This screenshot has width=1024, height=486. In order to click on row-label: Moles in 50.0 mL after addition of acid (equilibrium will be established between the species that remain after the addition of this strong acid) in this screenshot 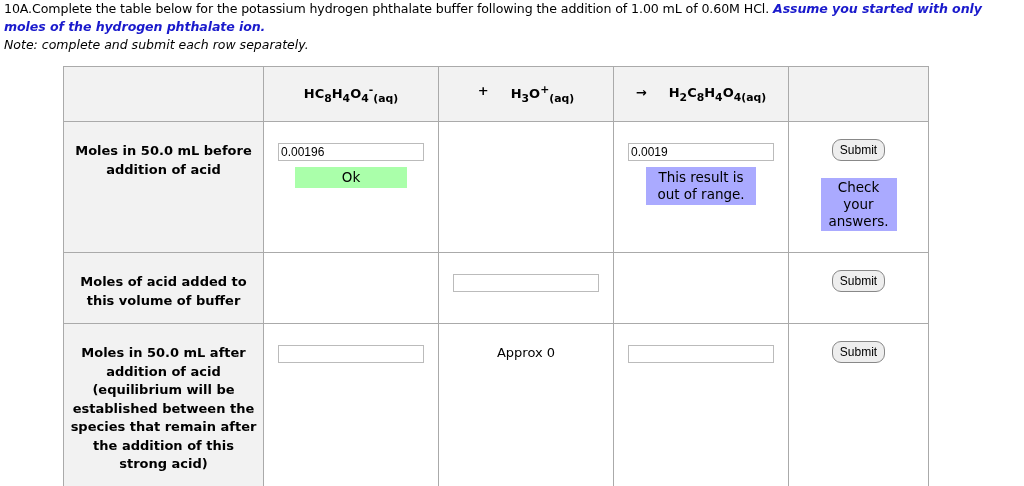, I will do `click(163, 408)`.